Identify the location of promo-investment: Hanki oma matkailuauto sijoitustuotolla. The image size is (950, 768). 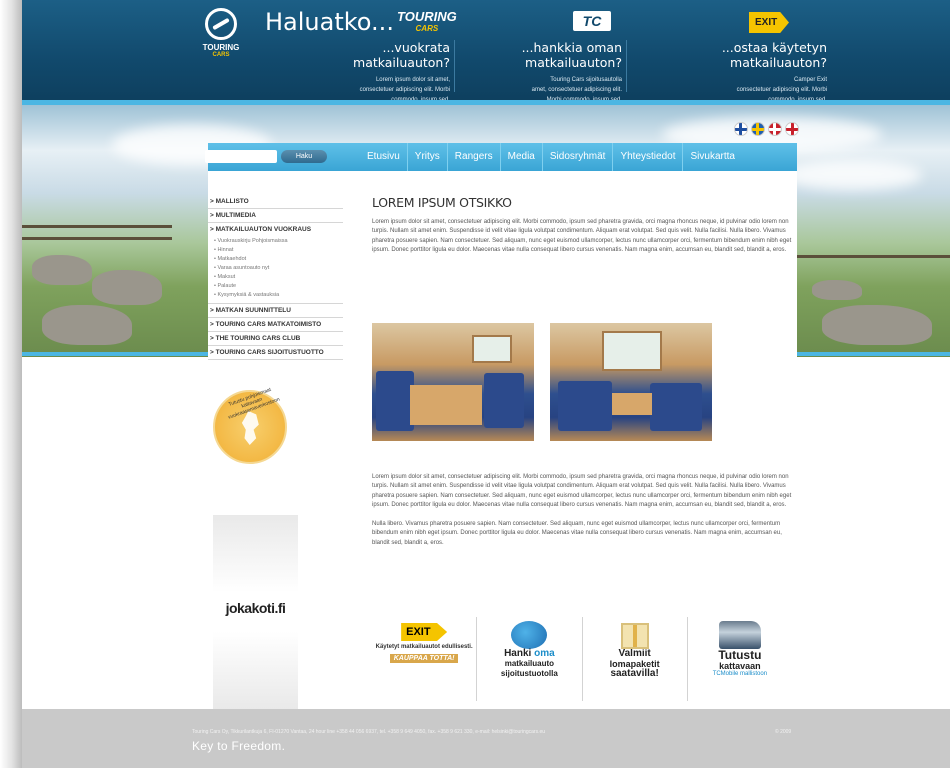
(530, 659).